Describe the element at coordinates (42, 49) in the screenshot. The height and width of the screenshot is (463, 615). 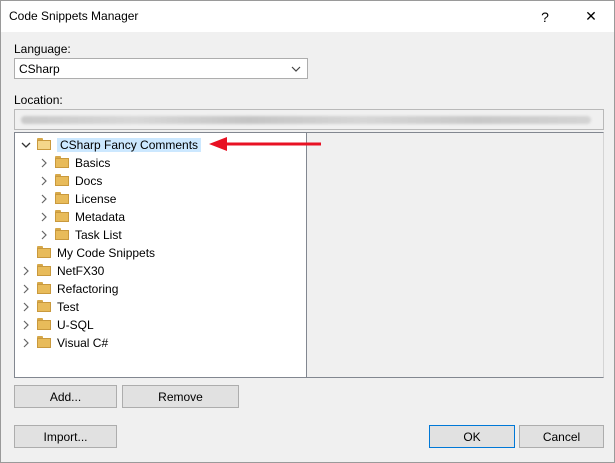
I see `language-label: Language:` at that location.